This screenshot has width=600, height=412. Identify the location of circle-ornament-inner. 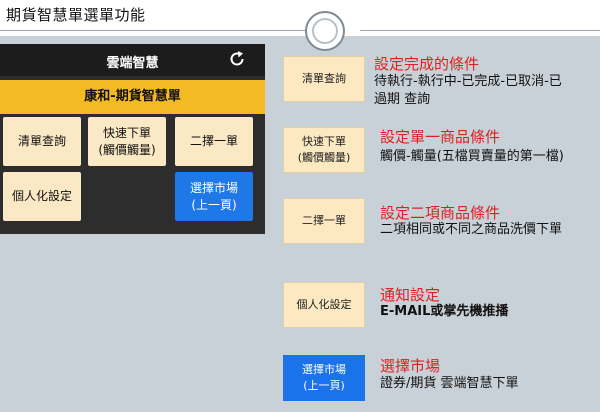
(325, 31).